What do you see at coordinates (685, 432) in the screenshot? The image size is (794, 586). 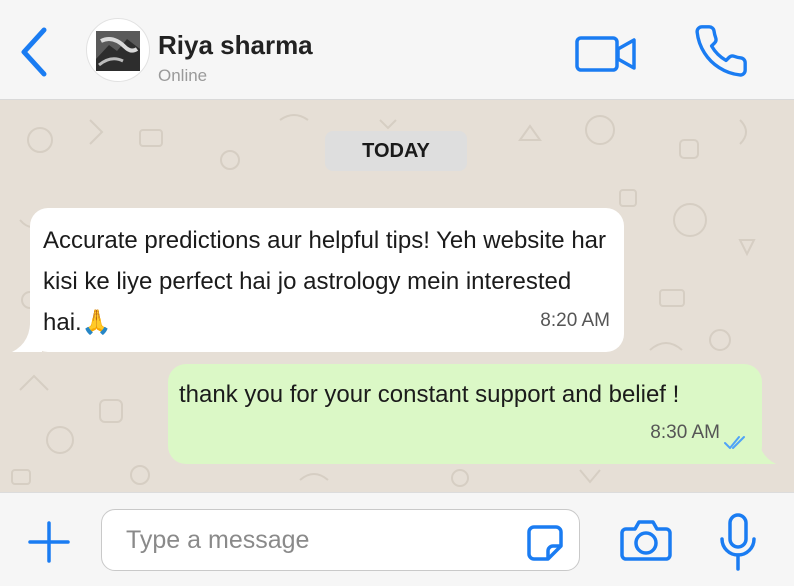 I see `message-time: 8:30 AM` at bounding box center [685, 432].